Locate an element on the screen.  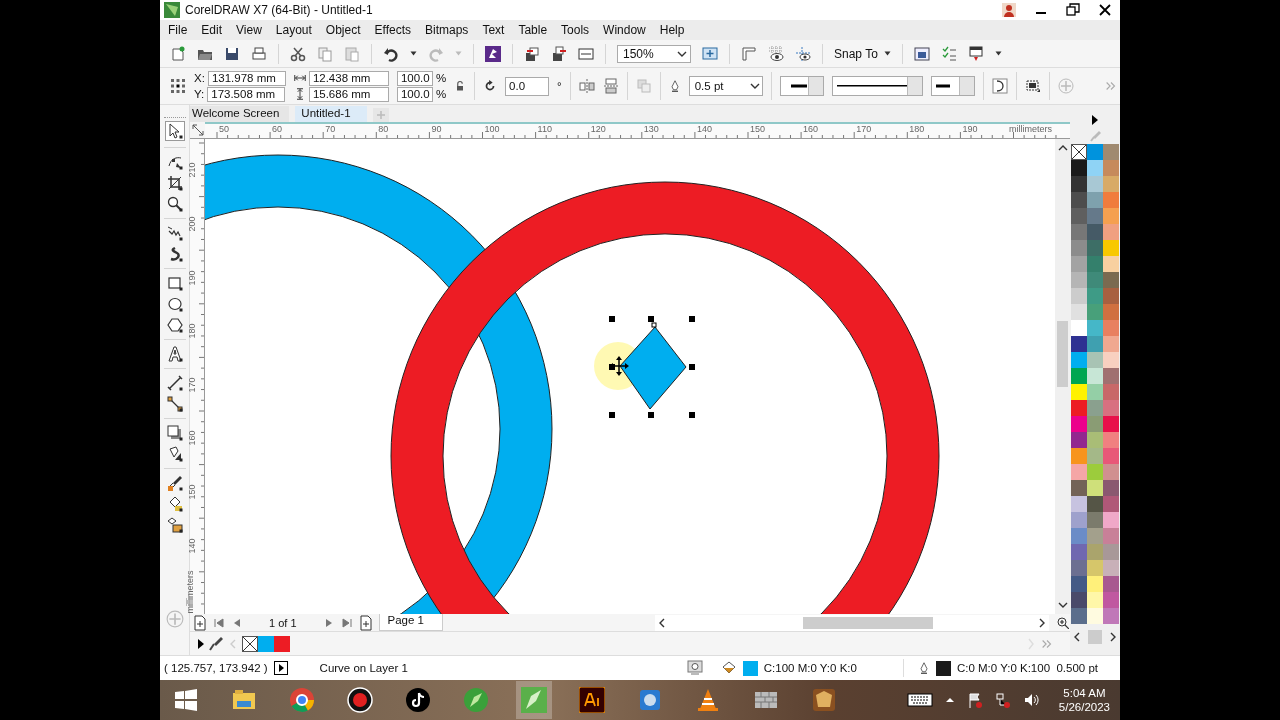
x-position-field: 131.978 mm is located at coordinates (246, 78).